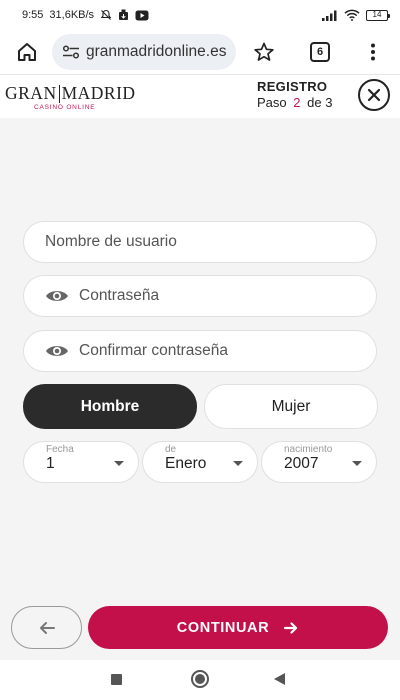 This screenshot has height=700, width=400. Describe the element at coordinates (106, 15) in the screenshot. I see `mute-icon` at that location.